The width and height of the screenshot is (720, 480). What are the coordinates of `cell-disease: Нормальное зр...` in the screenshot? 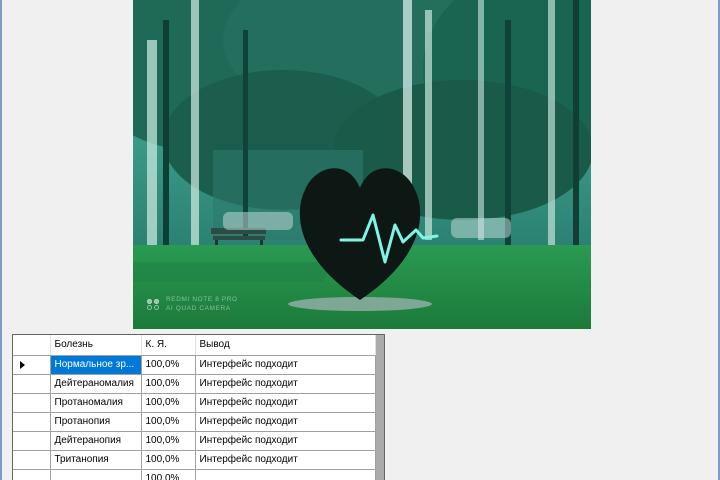 It's located at (96, 365).